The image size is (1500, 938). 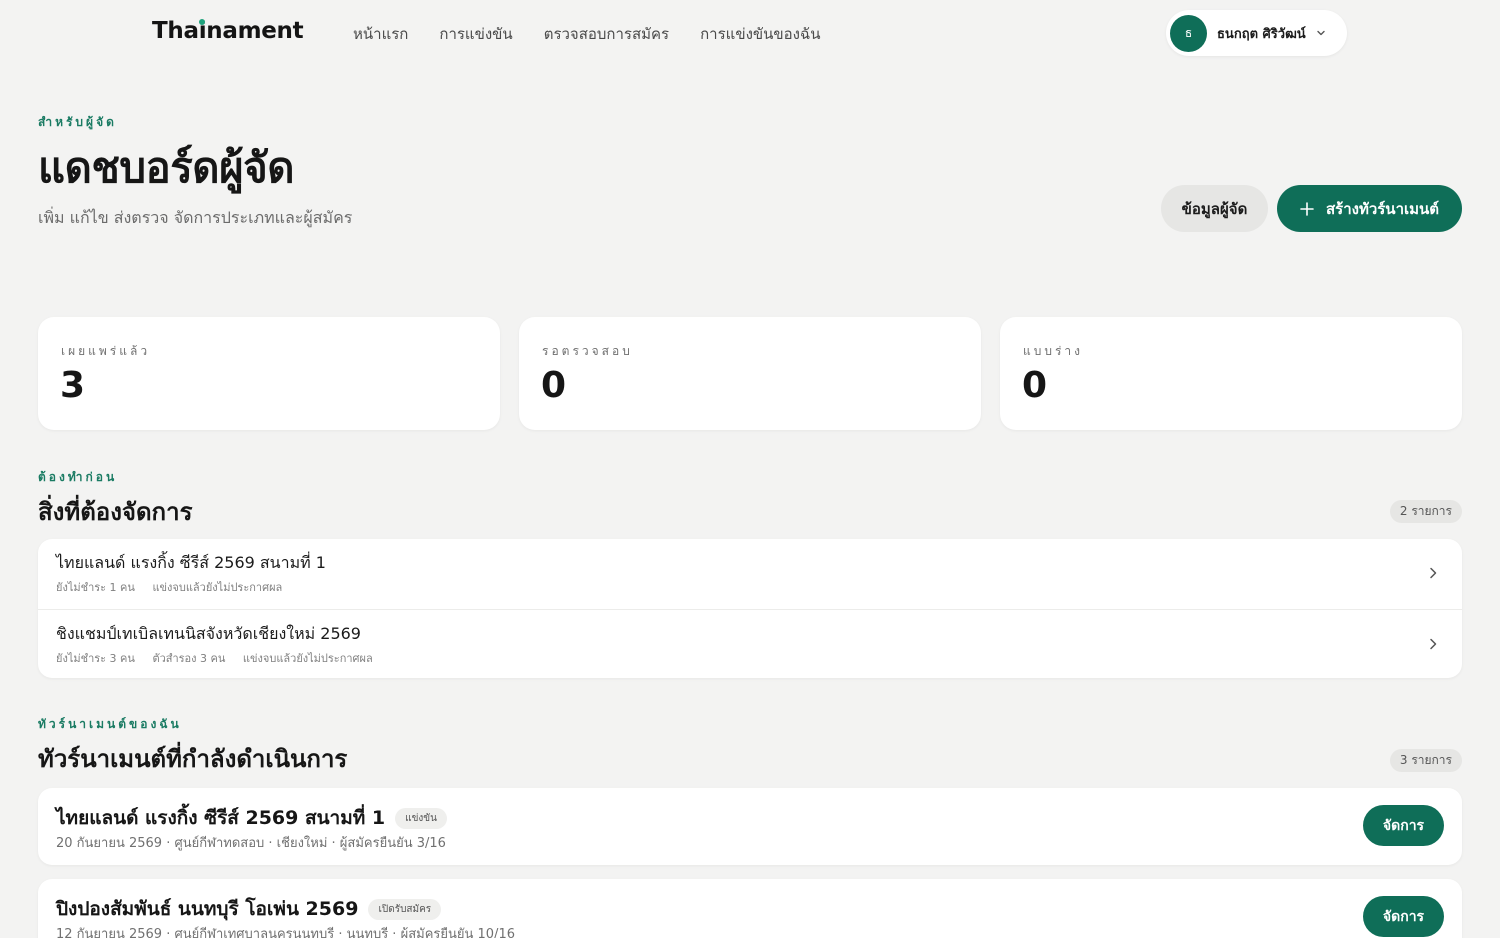 I want to click on create-tournament-label: สร้างทัวร์นาเมนต์, so click(x=1382, y=208).